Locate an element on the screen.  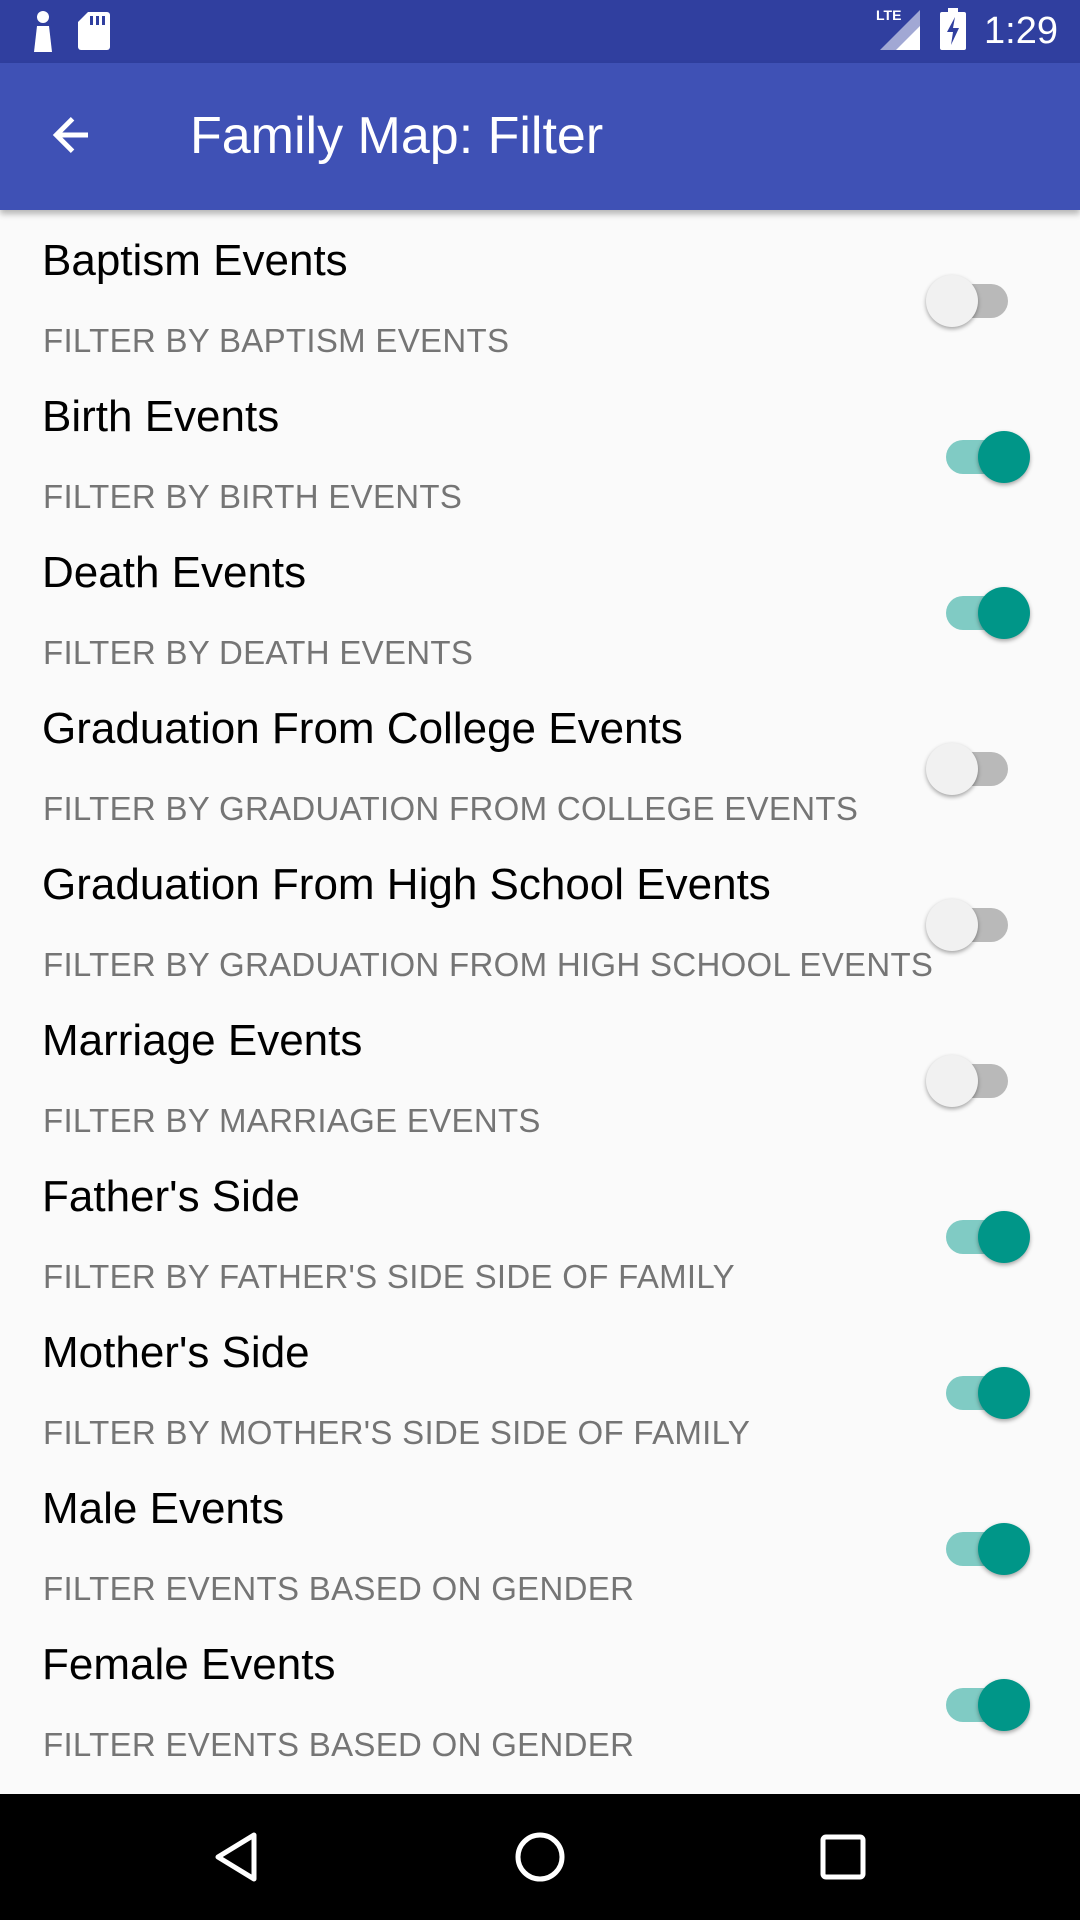
recents-square-icon is located at coordinates (843, 1859).